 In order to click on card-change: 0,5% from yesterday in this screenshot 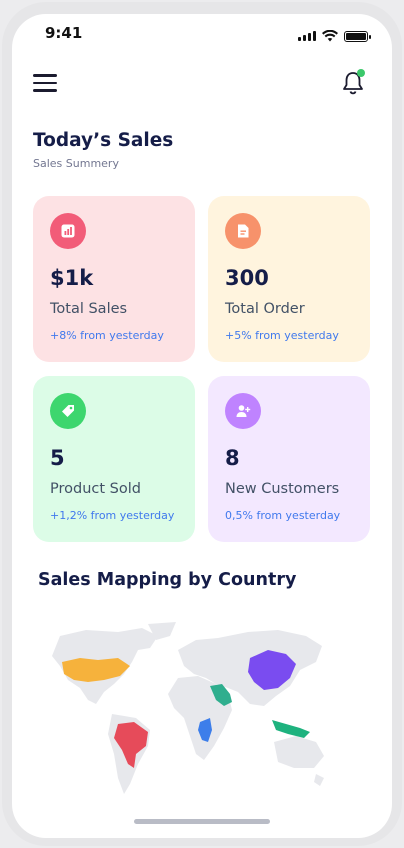, I will do `click(283, 515)`.